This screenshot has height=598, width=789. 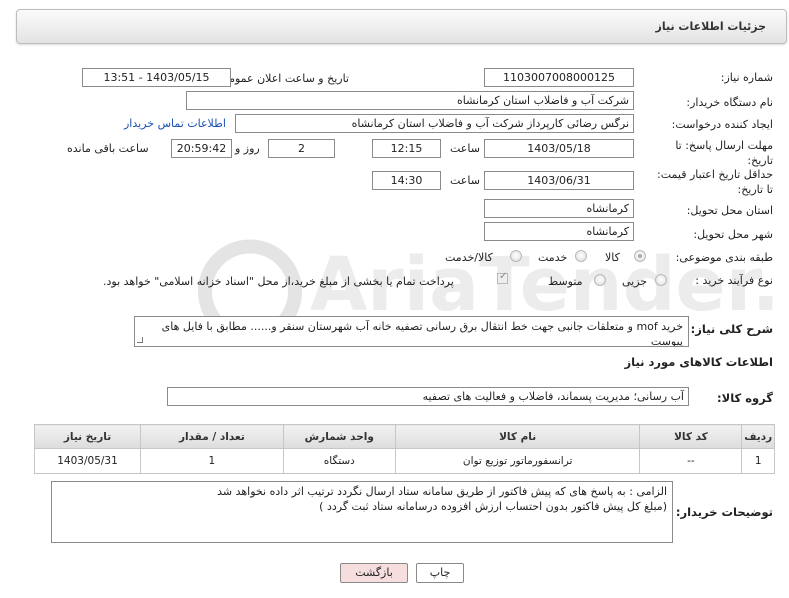 What do you see at coordinates (212, 461) in the screenshot?
I see `cell-qty: 1` at bounding box center [212, 461].